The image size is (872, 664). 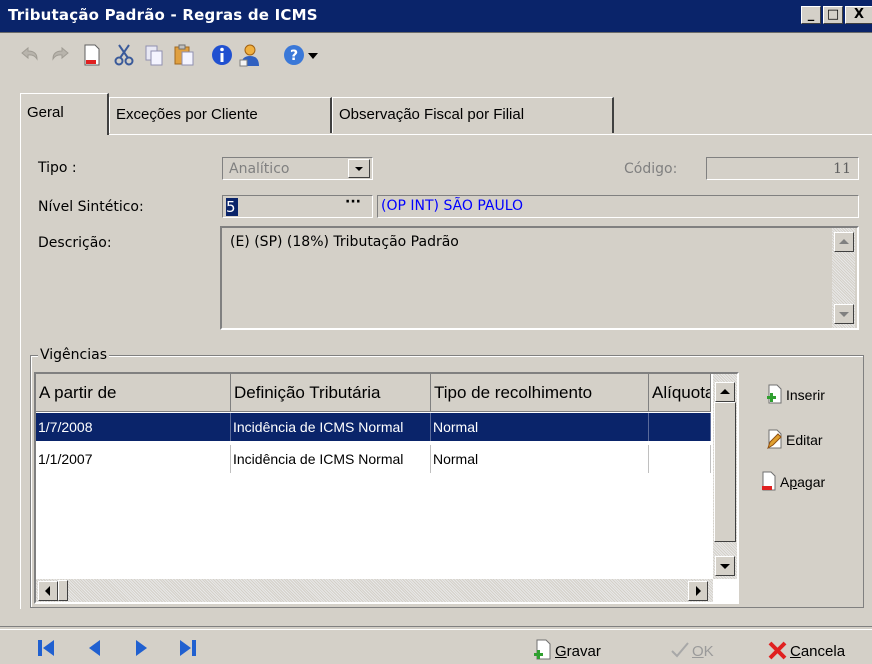 I want to click on user-icon, so click(x=250, y=55).